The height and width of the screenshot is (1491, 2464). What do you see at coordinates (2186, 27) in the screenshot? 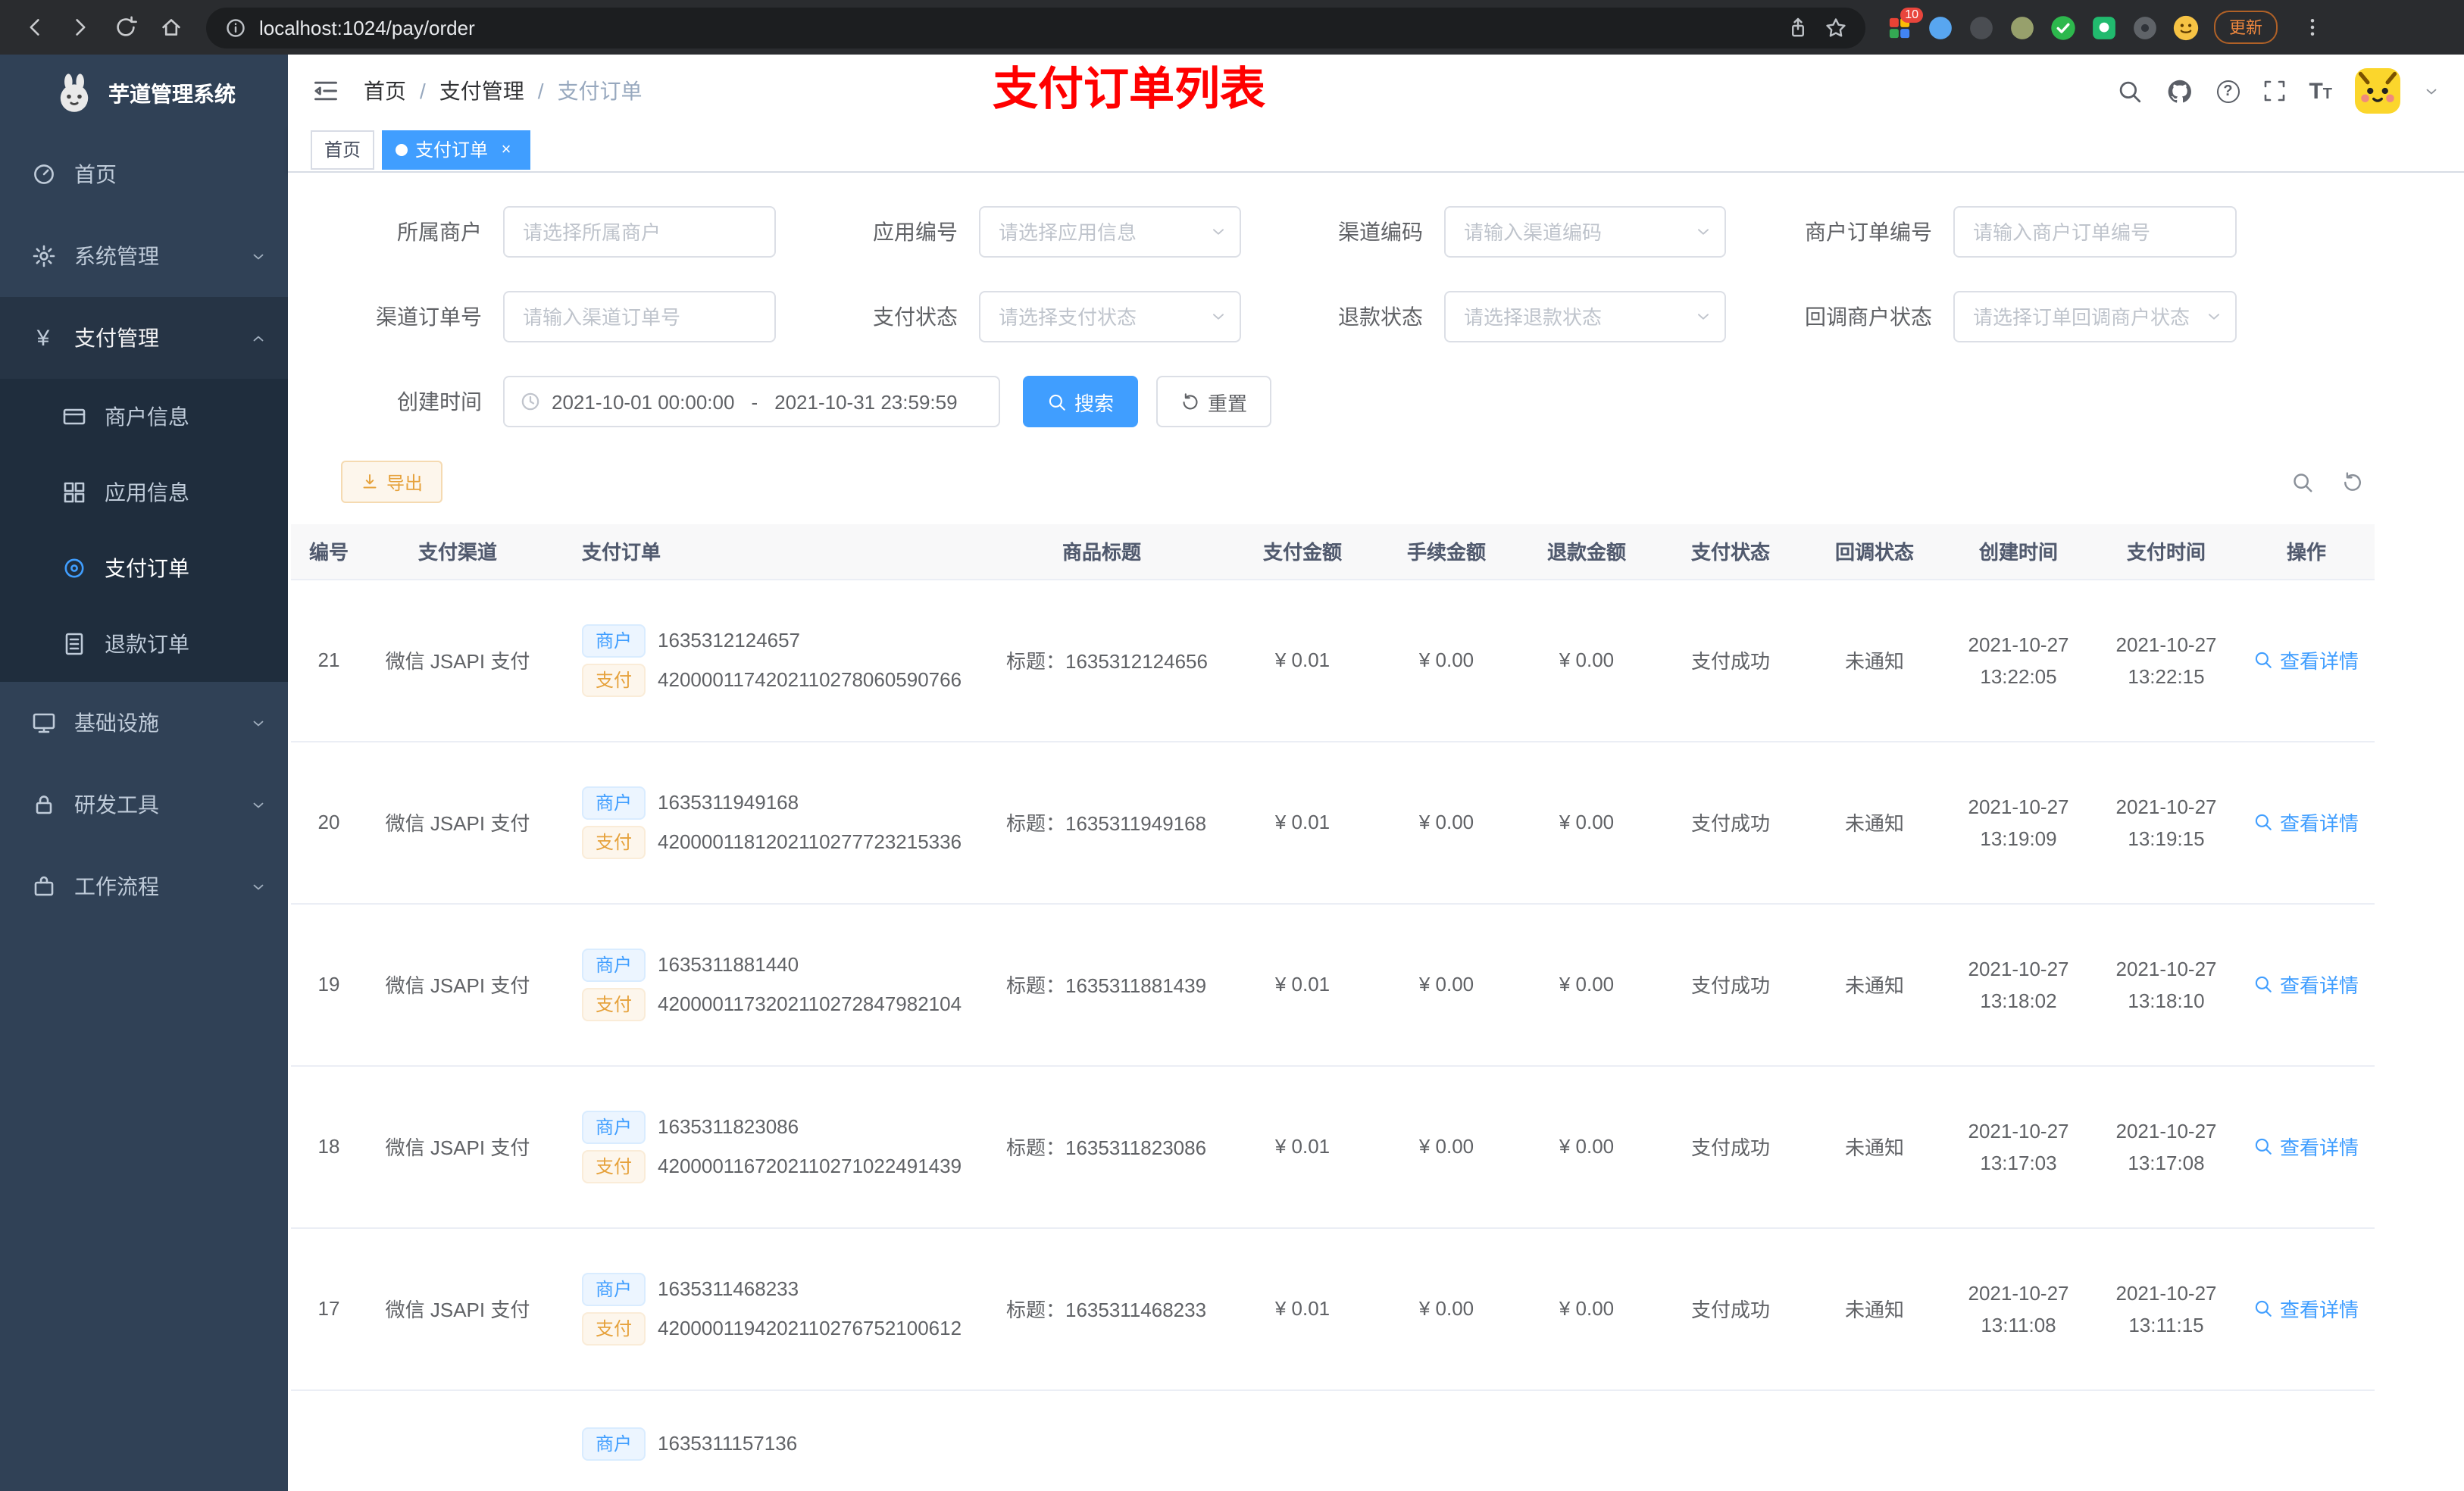
I see `extension-smiley-icon` at bounding box center [2186, 27].